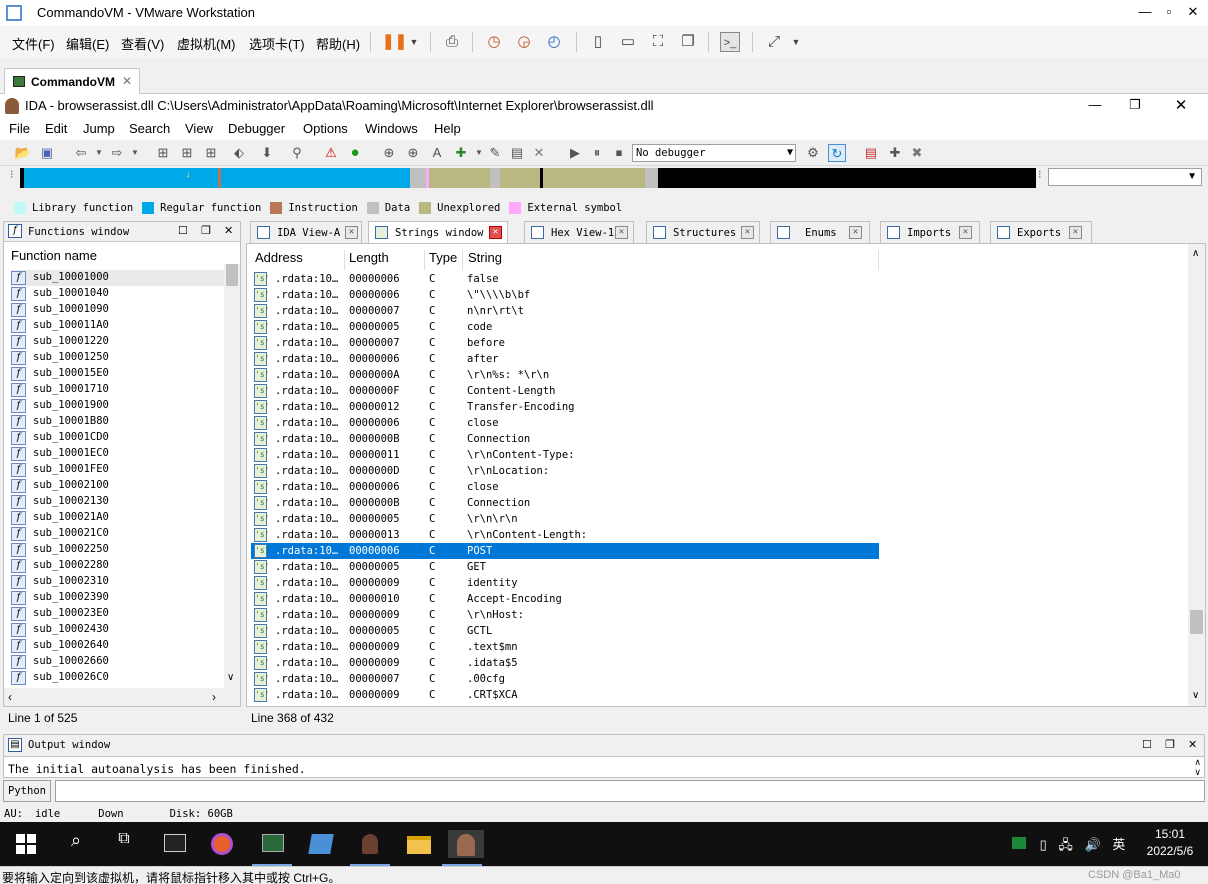 The image size is (1208, 884). Describe the element at coordinates (494, 42) in the screenshot. I see `snapshot-icon: ◷` at that location.